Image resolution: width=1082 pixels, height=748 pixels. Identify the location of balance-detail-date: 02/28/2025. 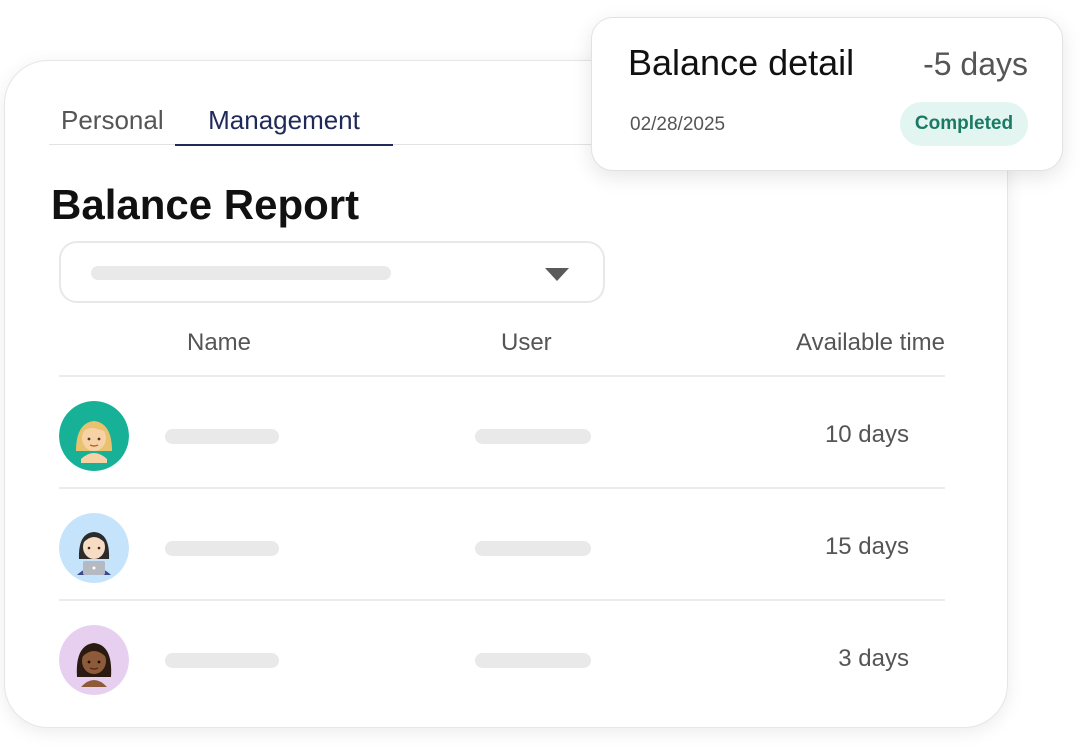
(678, 124).